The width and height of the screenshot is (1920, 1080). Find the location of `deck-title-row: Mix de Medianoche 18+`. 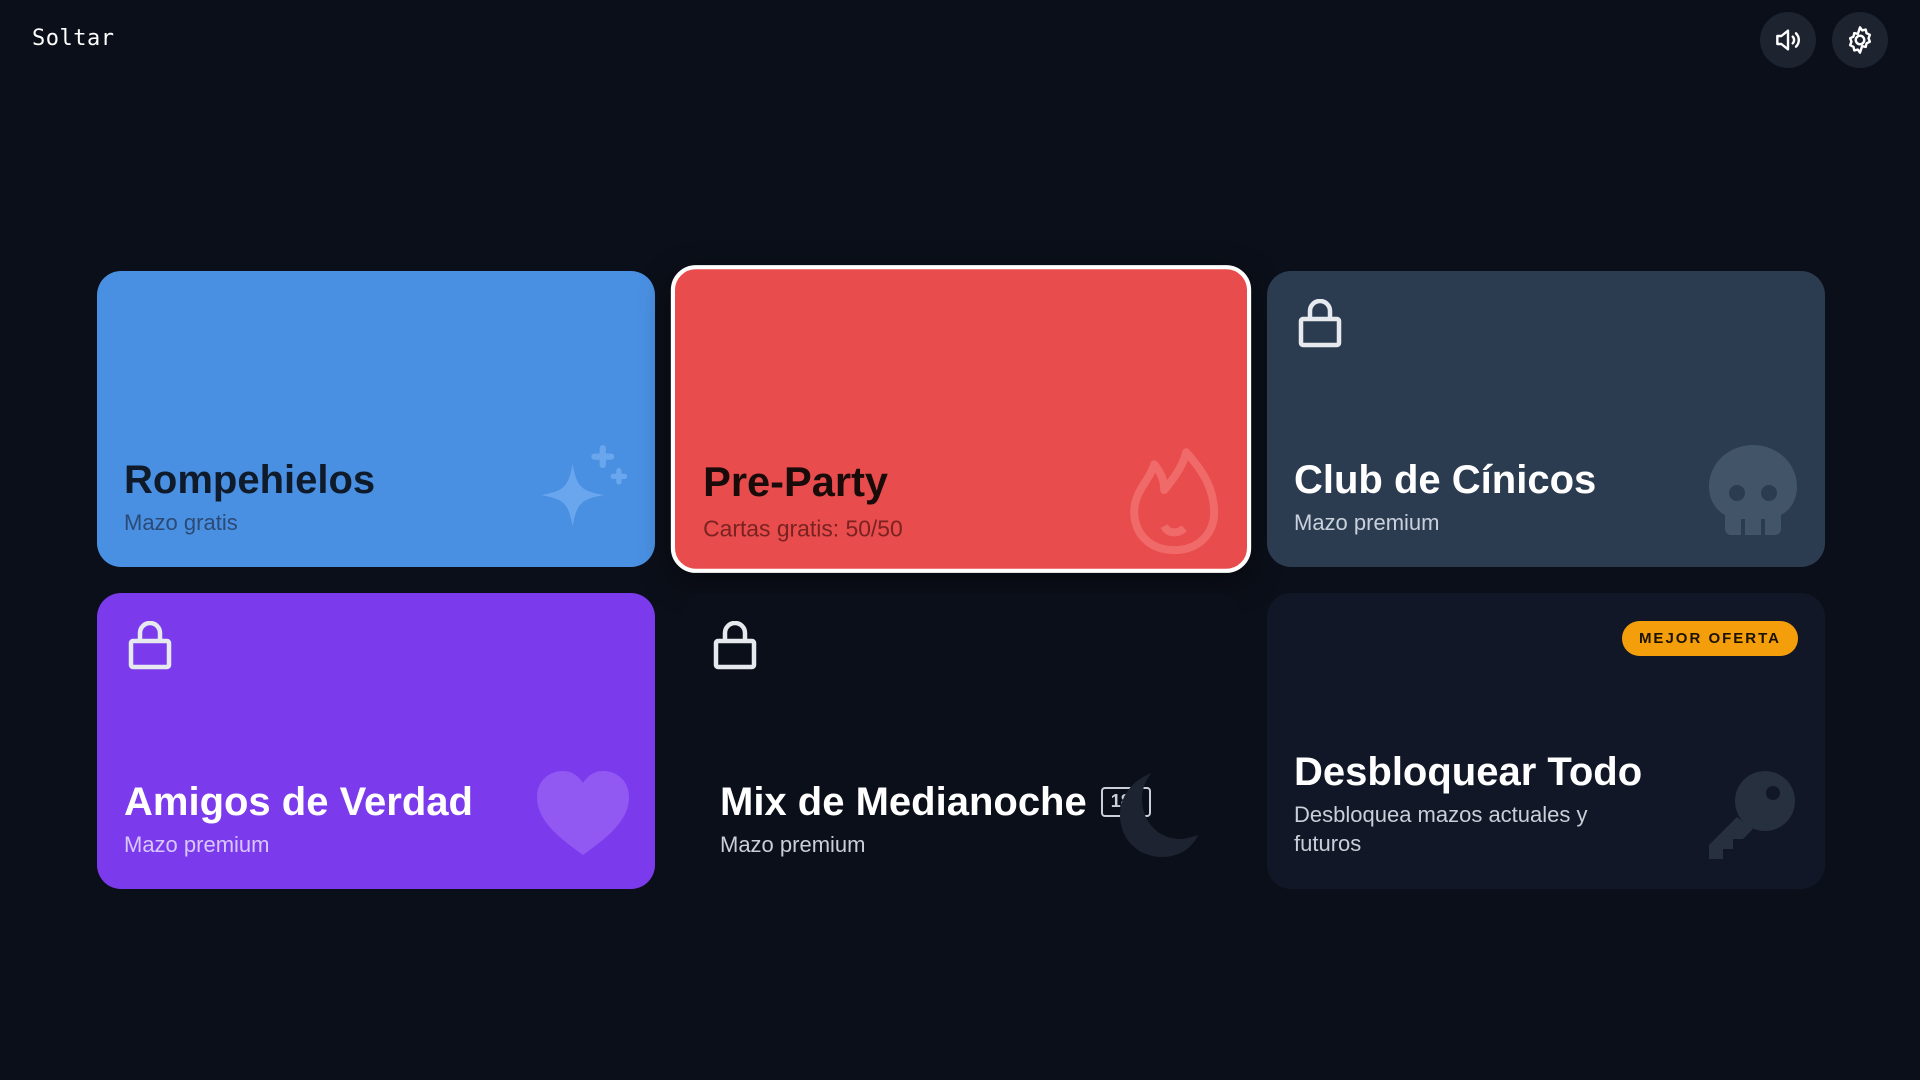

deck-title-row: Mix de Medianoche 18+ is located at coordinates (936, 802).